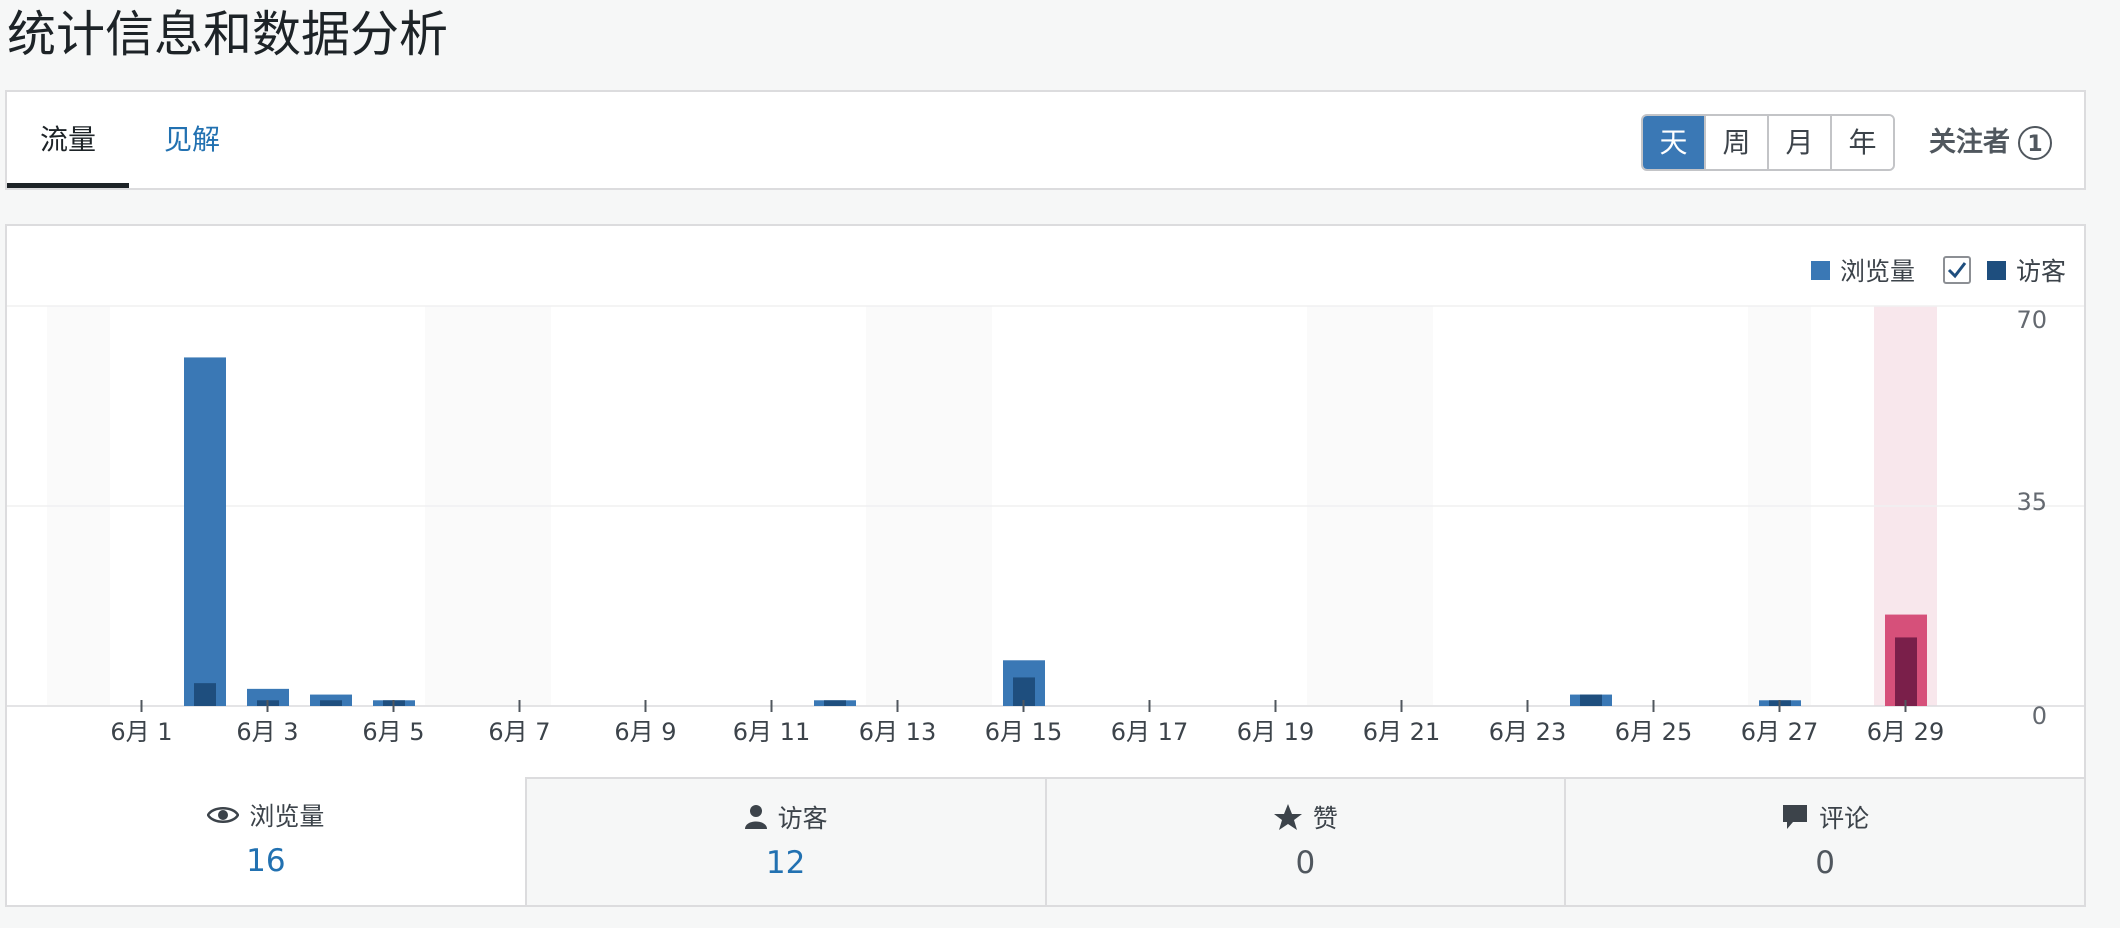 This screenshot has height=928, width=2120. Describe the element at coordinates (266, 841) in the screenshot. I see `tile-views: 浏览量 16` at that location.